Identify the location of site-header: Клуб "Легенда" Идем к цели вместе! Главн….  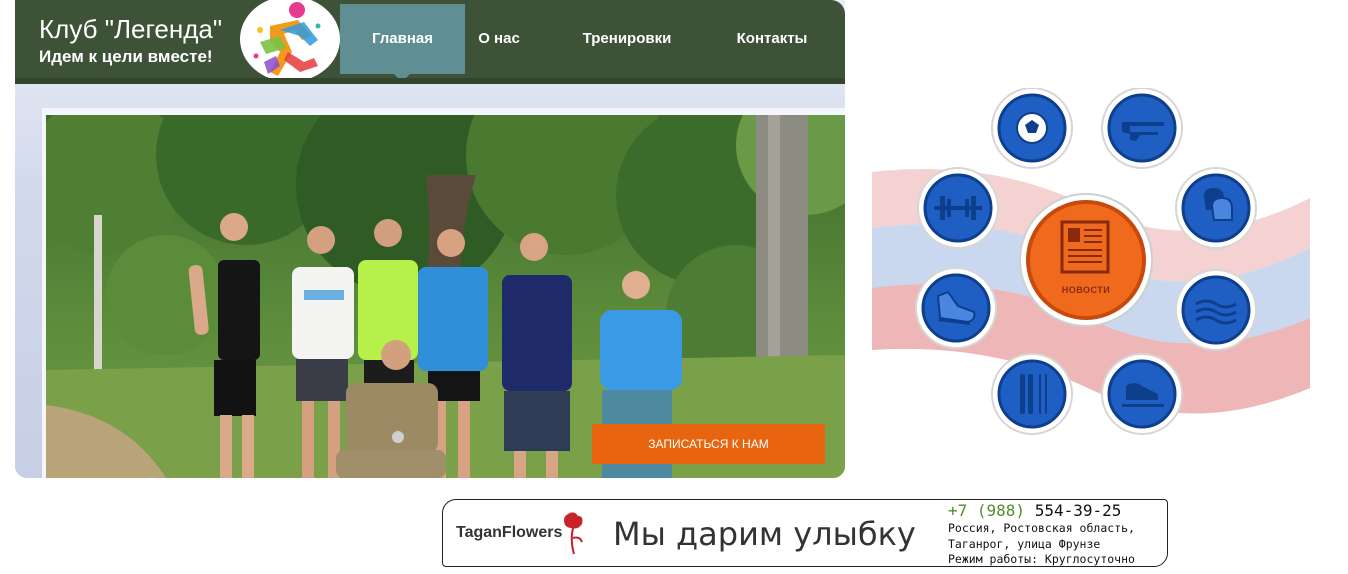
(430, 42).